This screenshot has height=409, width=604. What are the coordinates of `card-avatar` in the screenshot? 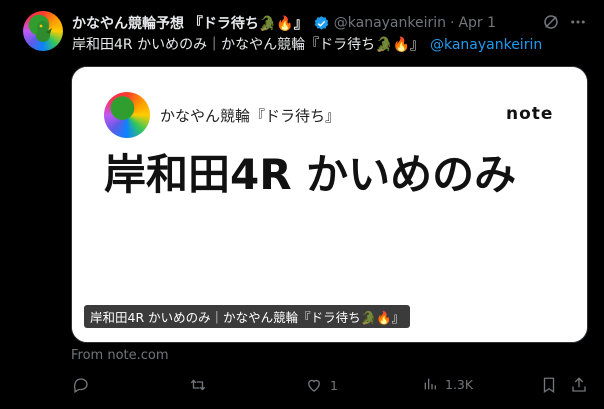 It's located at (127, 115).